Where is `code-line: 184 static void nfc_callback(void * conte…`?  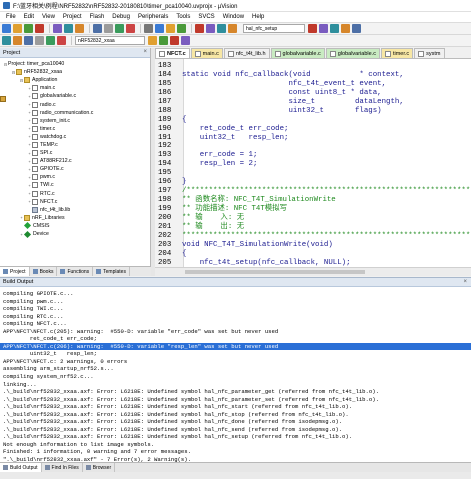 code-line: 184 static void nfc_callback(void * conte… is located at coordinates (313, 75).